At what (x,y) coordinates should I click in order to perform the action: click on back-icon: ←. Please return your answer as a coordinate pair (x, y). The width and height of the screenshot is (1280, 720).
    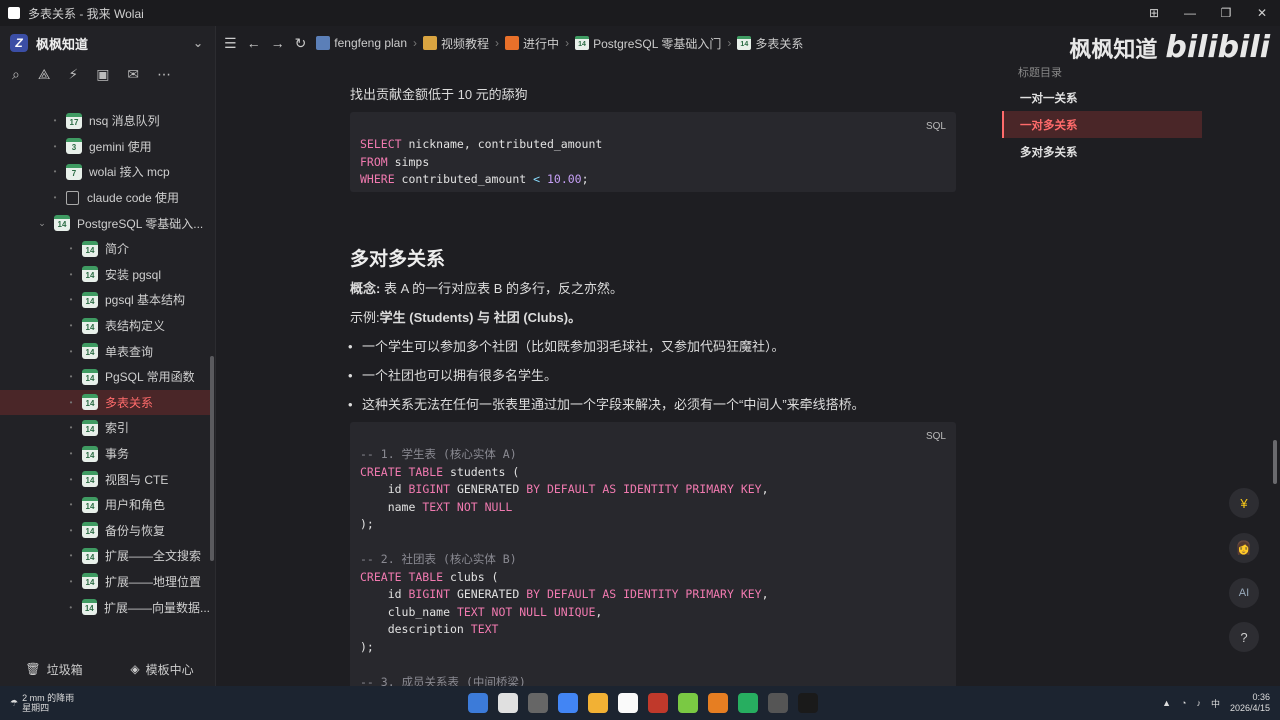
    Looking at the image, I should click on (254, 43).